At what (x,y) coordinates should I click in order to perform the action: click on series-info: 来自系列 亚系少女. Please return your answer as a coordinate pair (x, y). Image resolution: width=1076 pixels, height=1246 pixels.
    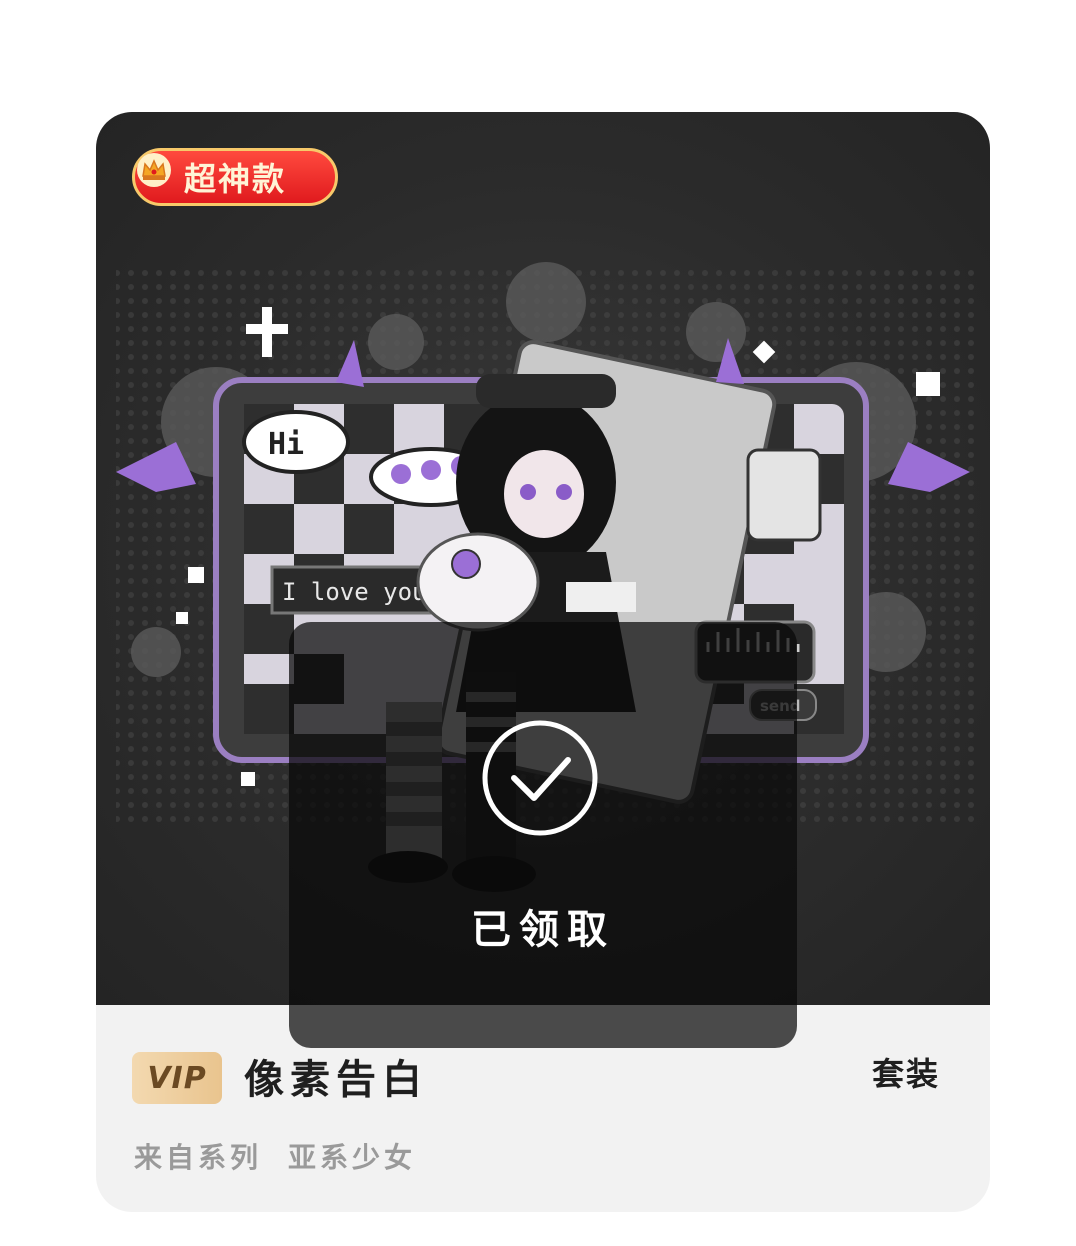
    Looking at the image, I should click on (275, 1158).